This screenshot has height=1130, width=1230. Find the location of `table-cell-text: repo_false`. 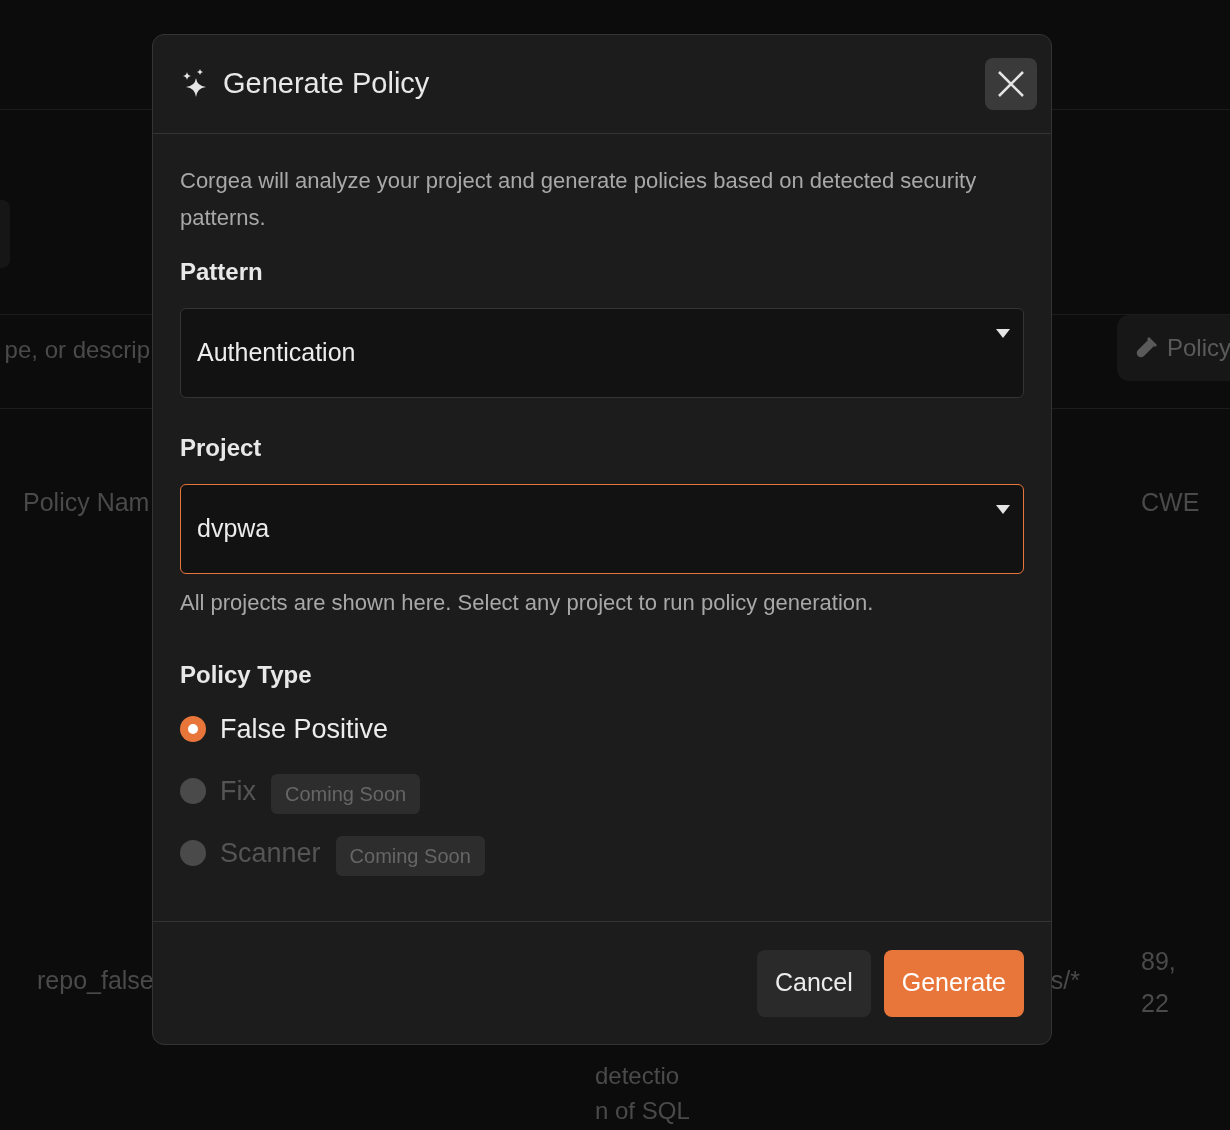

table-cell-text: repo_false is located at coordinates (95, 980).